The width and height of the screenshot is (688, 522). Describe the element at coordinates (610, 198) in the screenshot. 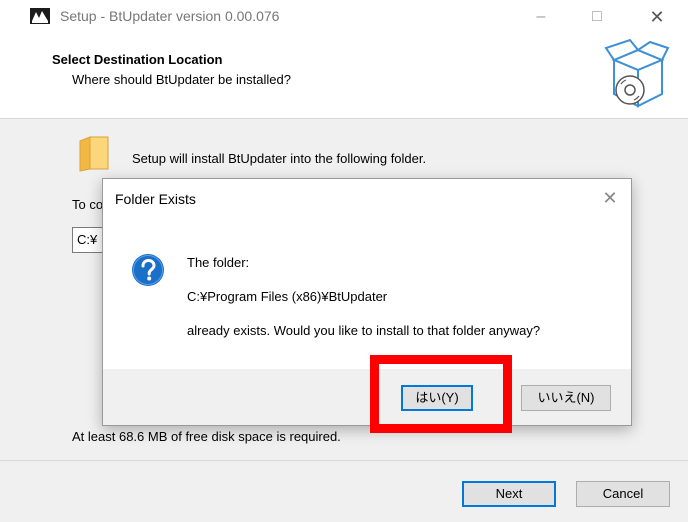

I see `dialog-close-button: ✕` at that location.